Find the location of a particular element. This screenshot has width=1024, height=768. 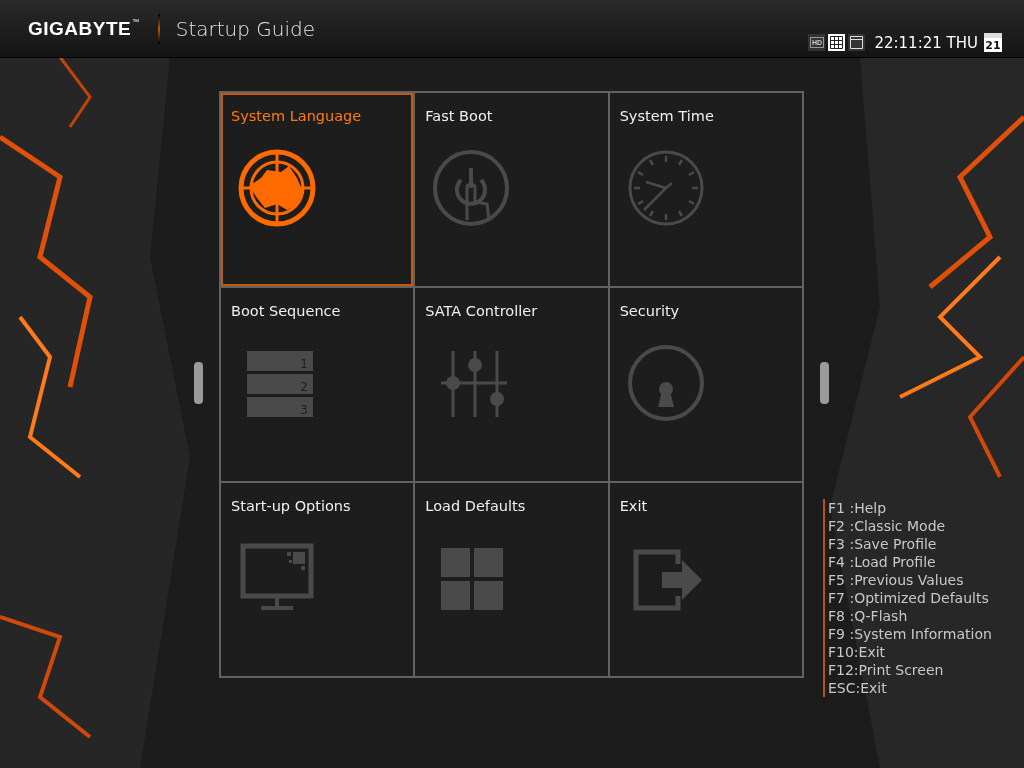

menu-tile: Fast Boot is located at coordinates (511, 189).